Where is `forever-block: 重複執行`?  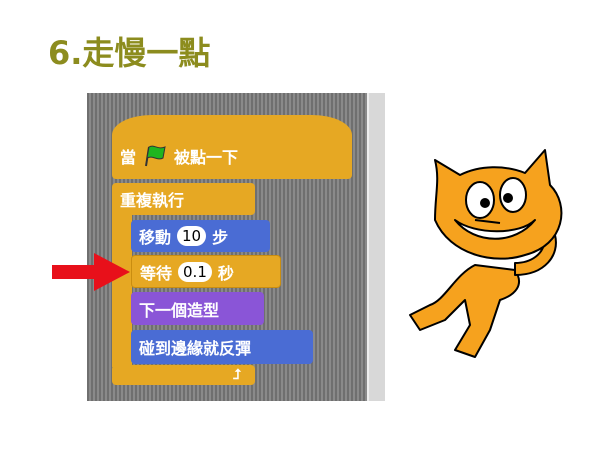
forever-block: 重複執行 is located at coordinates (183, 199).